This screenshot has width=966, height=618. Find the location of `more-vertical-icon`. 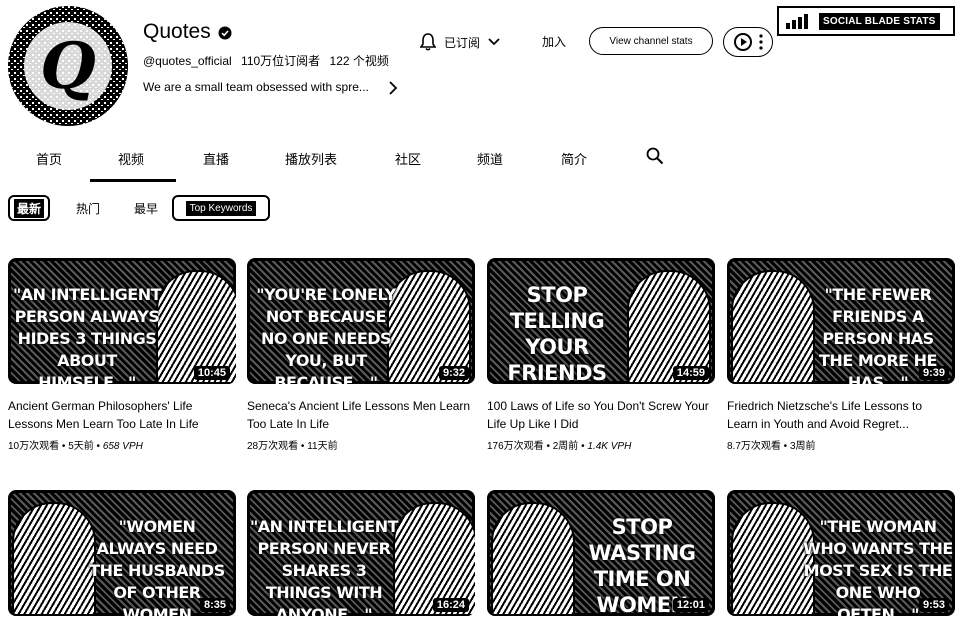

more-vertical-icon is located at coordinates (761, 42).